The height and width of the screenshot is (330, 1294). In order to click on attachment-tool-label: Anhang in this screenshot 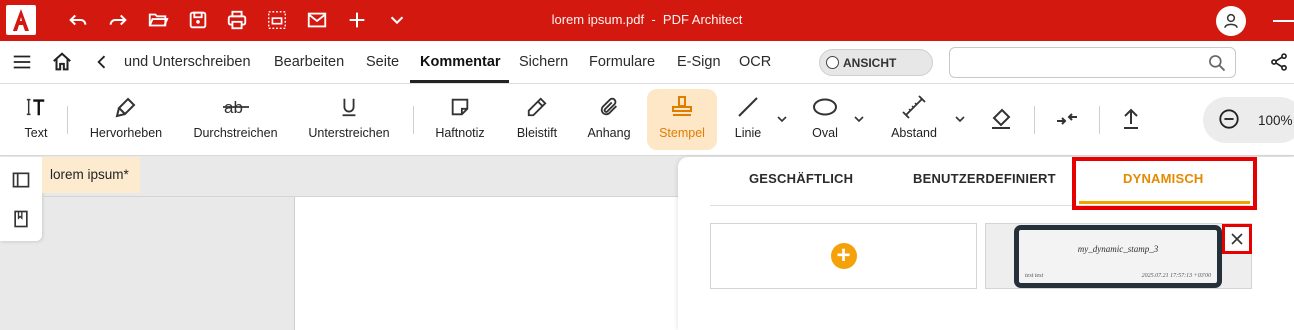, I will do `click(609, 133)`.